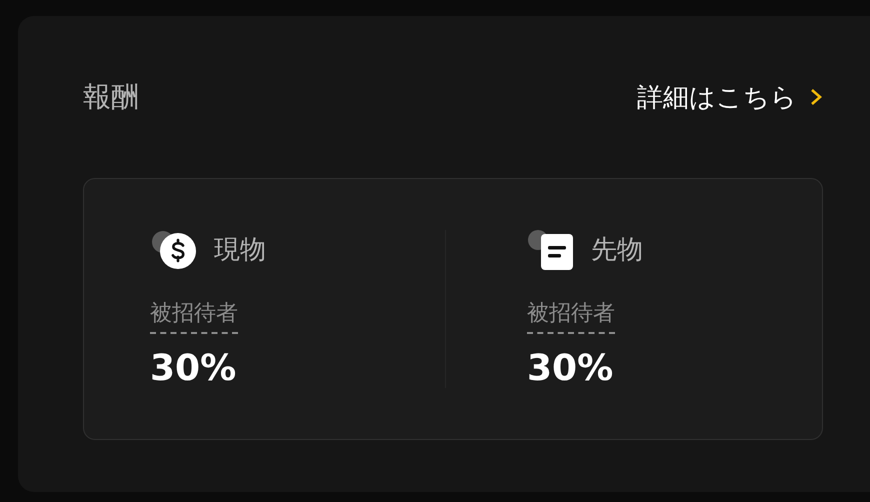 Image resolution: width=870 pixels, height=502 pixels. I want to click on section-title: 報酬, so click(111, 97).